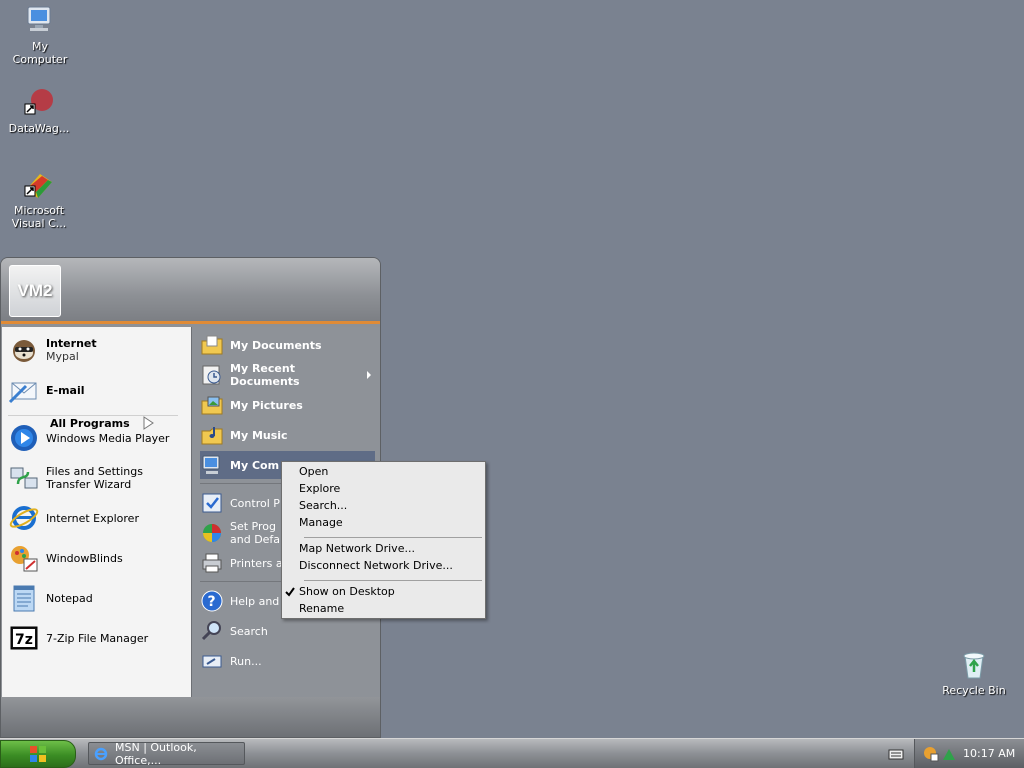  Describe the element at coordinates (212, 661) in the screenshot. I see `run-icon` at that location.